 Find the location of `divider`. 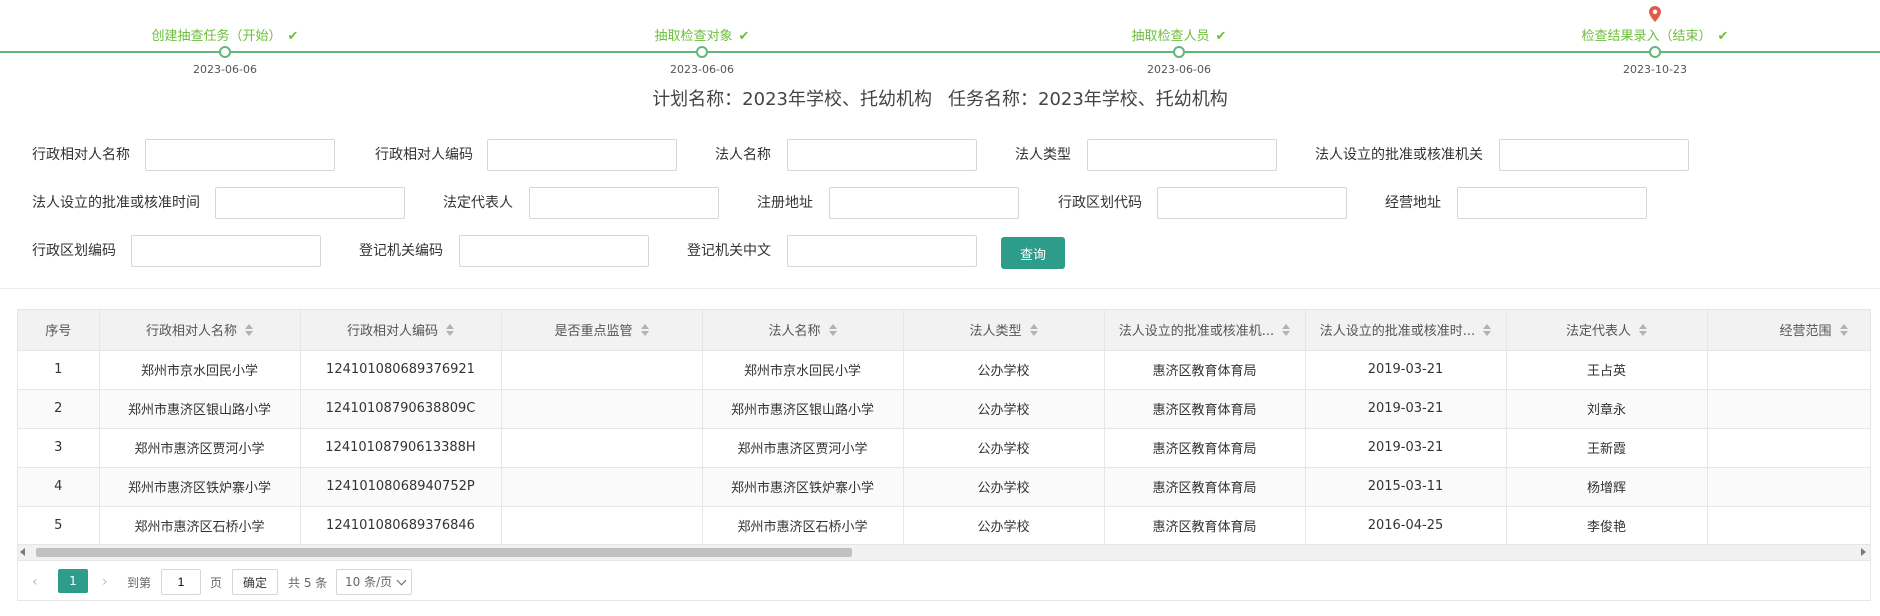

divider is located at coordinates (940, 288).